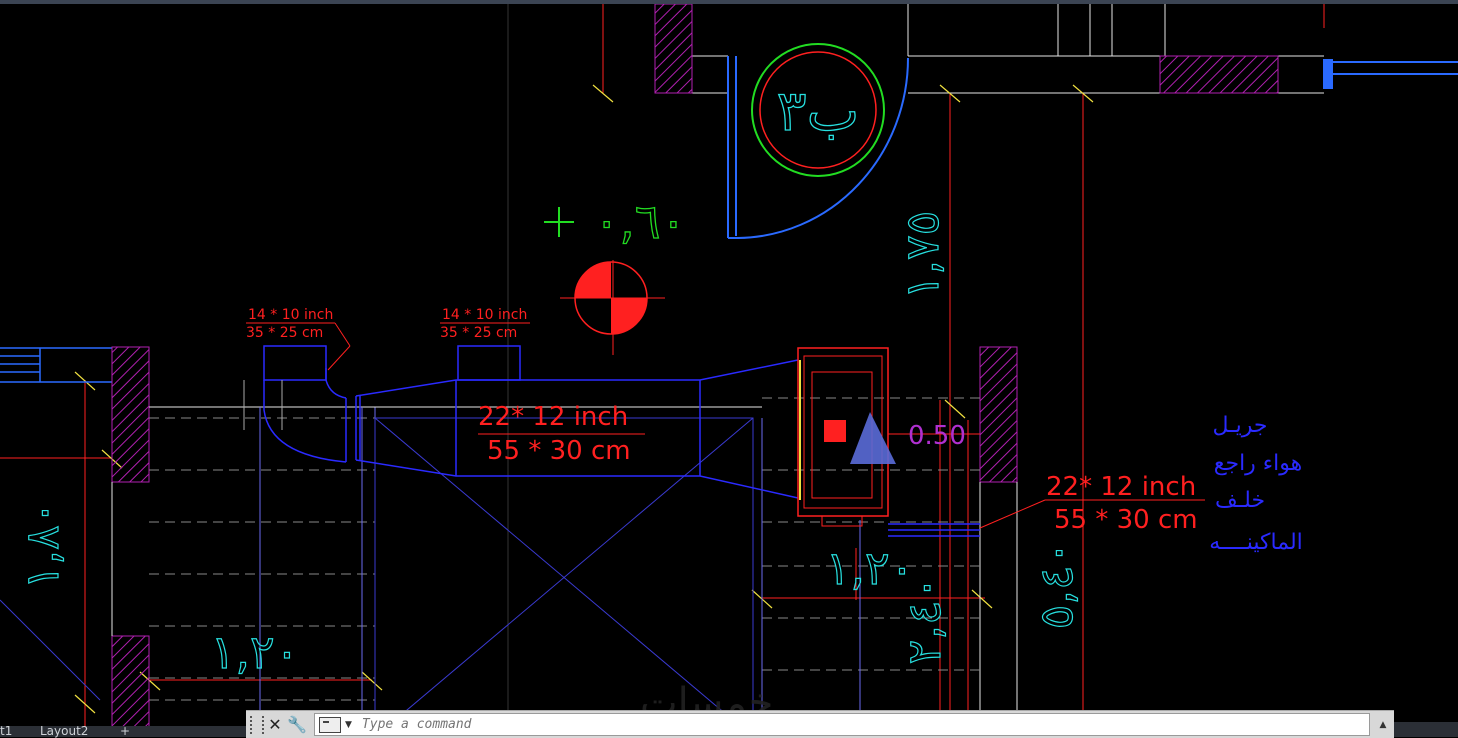 The width and height of the screenshot is (1458, 738). What do you see at coordinates (297, 725) in the screenshot?
I see `wrench-icon: 🔧` at bounding box center [297, 725].